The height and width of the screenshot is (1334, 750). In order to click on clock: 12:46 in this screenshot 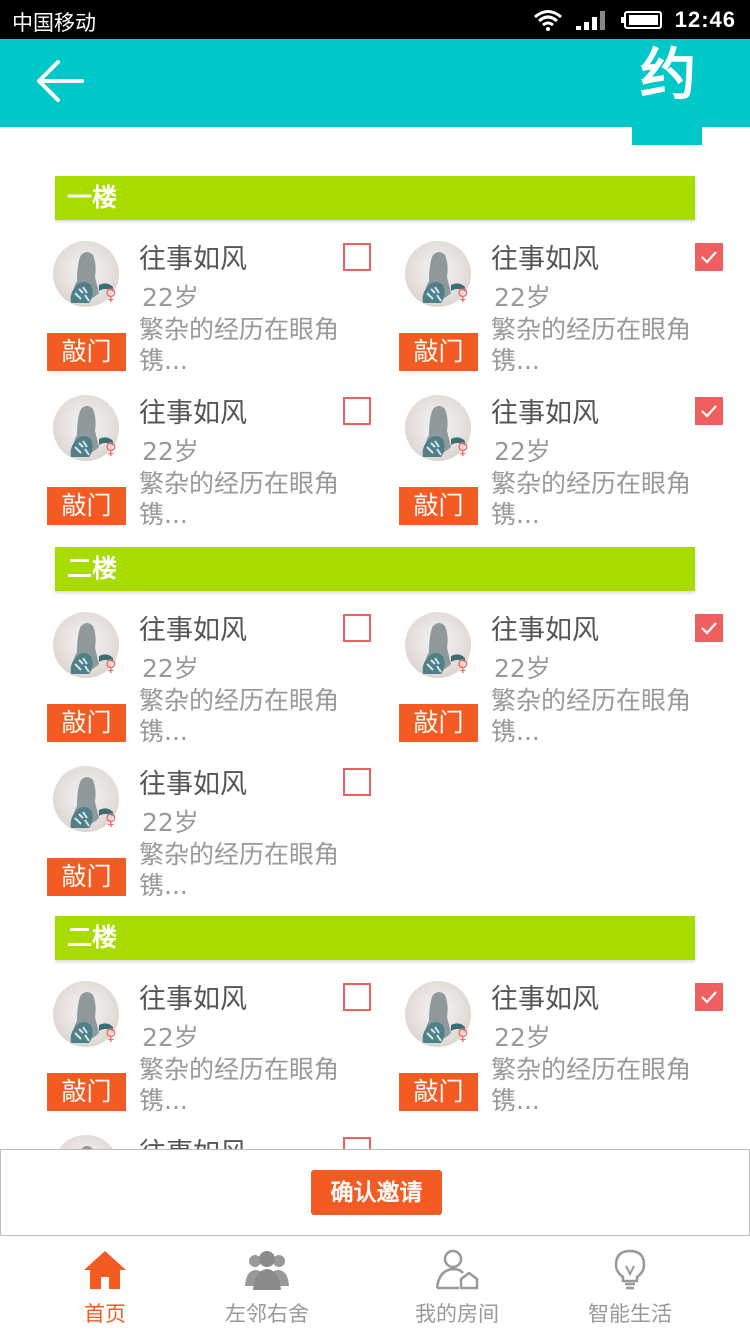, I will do `click(705, 19)`.